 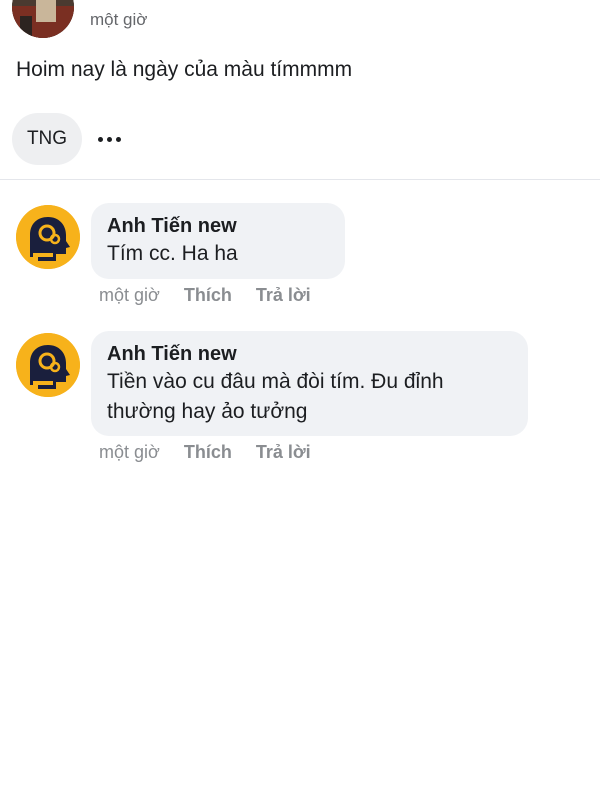 What do you see at coordinates (300, 179) in the screenshot?
I see `section-divider` at bounding box center [300, 179].